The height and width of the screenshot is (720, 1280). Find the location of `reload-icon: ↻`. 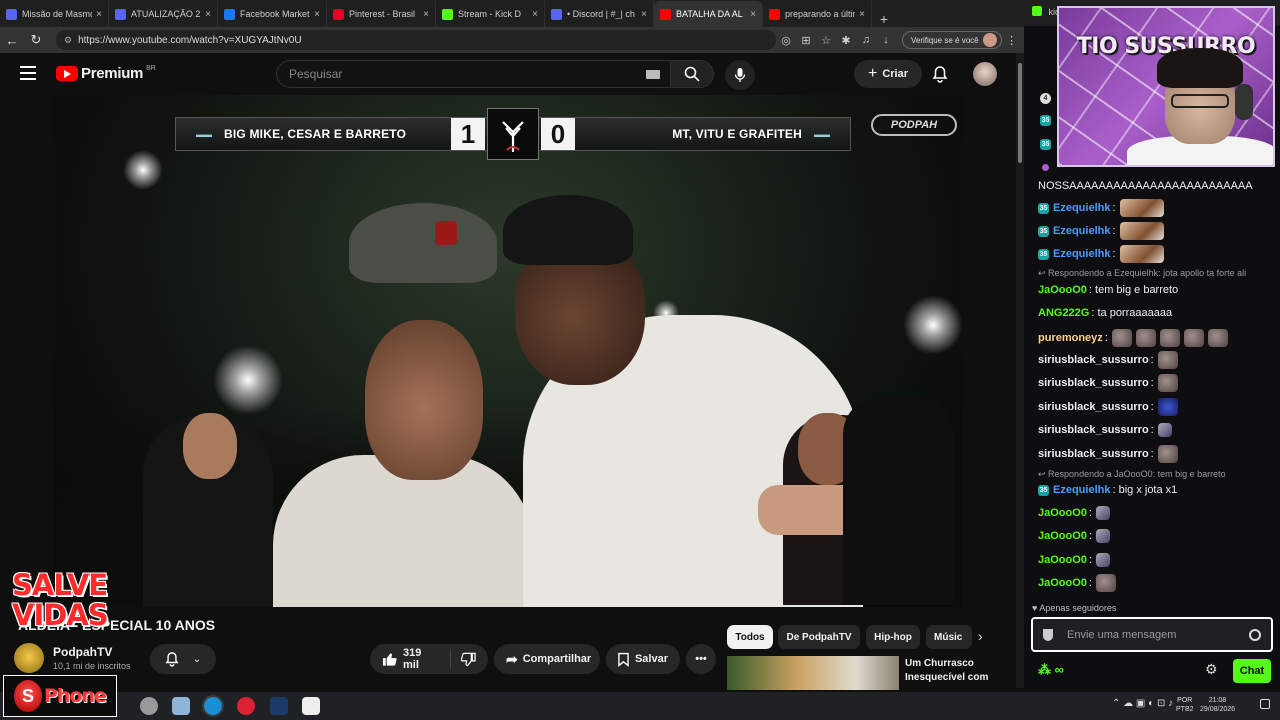

reload-icon: ↻ is located at coordinates (36, 40).